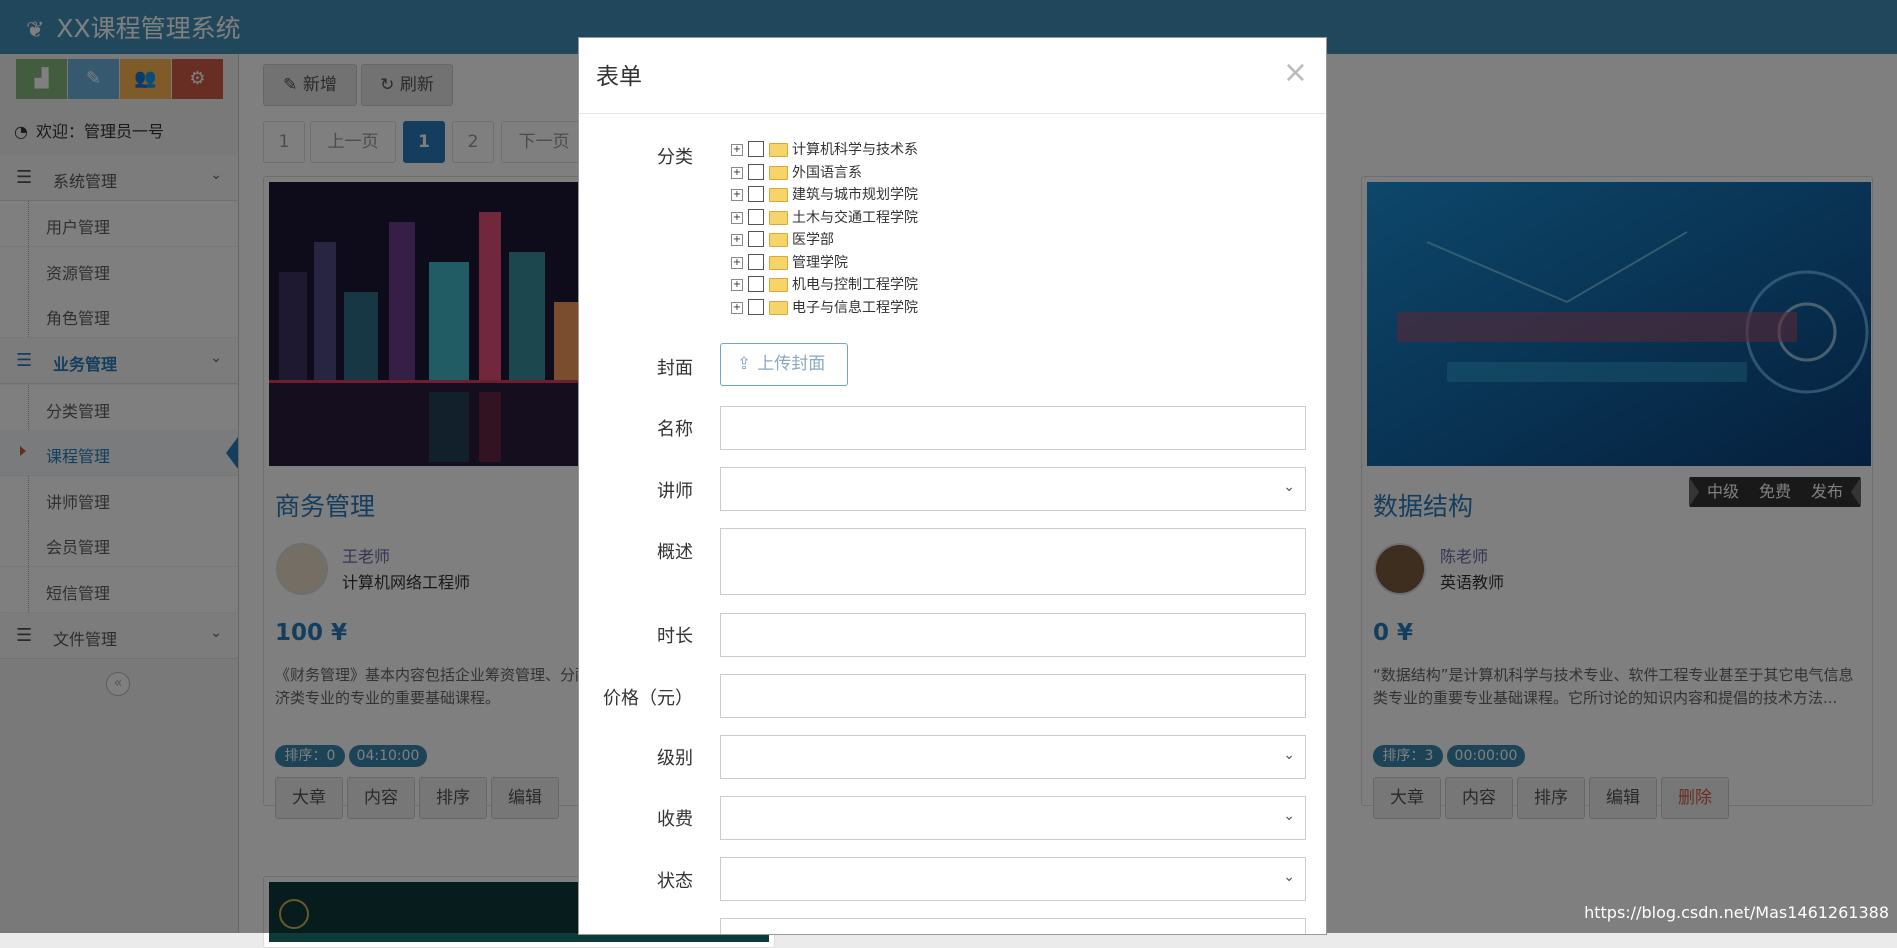  What do you see at coordinates (648, 698) in the screenshot?
I see `price-label: 价格（元）` at bounding box center [648, 698].